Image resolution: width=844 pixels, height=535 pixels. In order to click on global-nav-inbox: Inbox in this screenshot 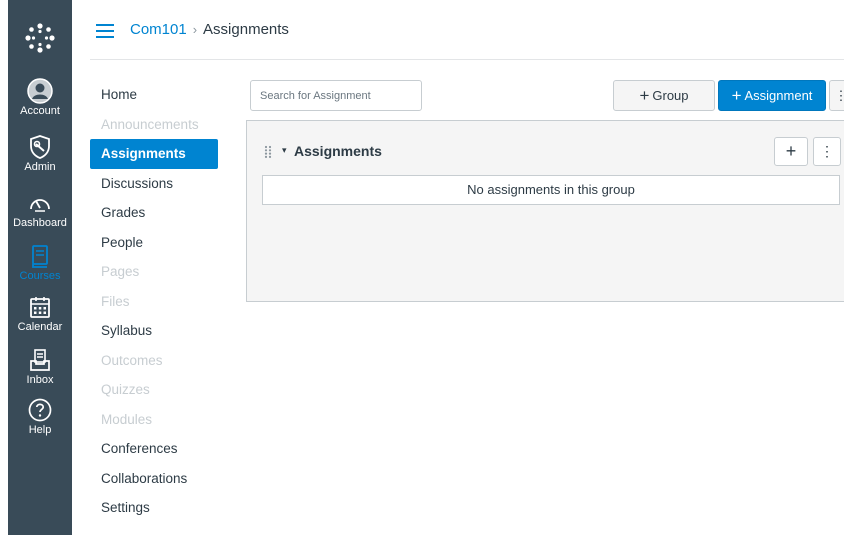, I will do `click(40, 366)`.